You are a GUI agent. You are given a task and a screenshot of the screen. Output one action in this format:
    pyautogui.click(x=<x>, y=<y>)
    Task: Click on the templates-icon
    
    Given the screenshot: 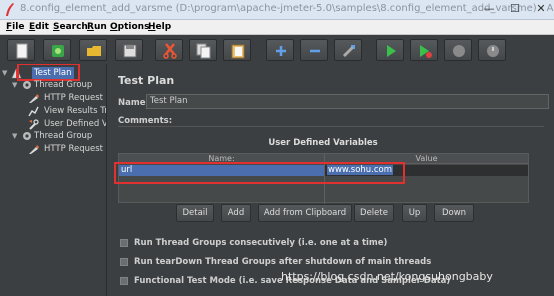 What is the action you would take?
    pyautogui.click(x=58, y=51)
    